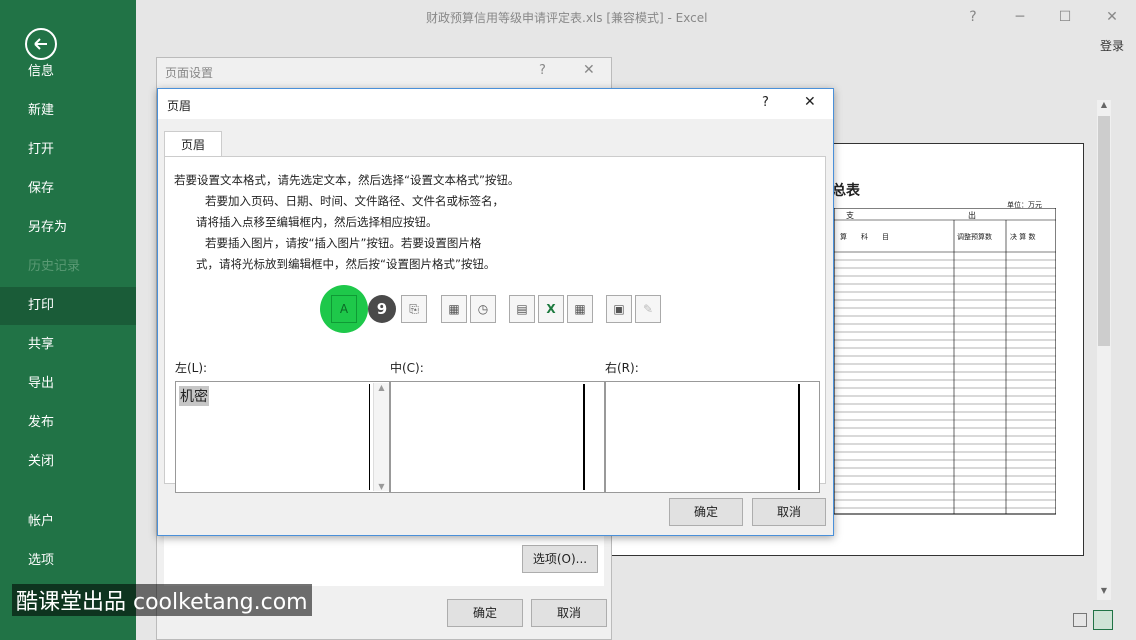  What do you see at coordinates (346, 264) in the screenshot?
I see `instruction-line-5: 式，请将光标放到编辑框中，然后按“设置图片格式”按钮。` at bounding box center [346, 264].